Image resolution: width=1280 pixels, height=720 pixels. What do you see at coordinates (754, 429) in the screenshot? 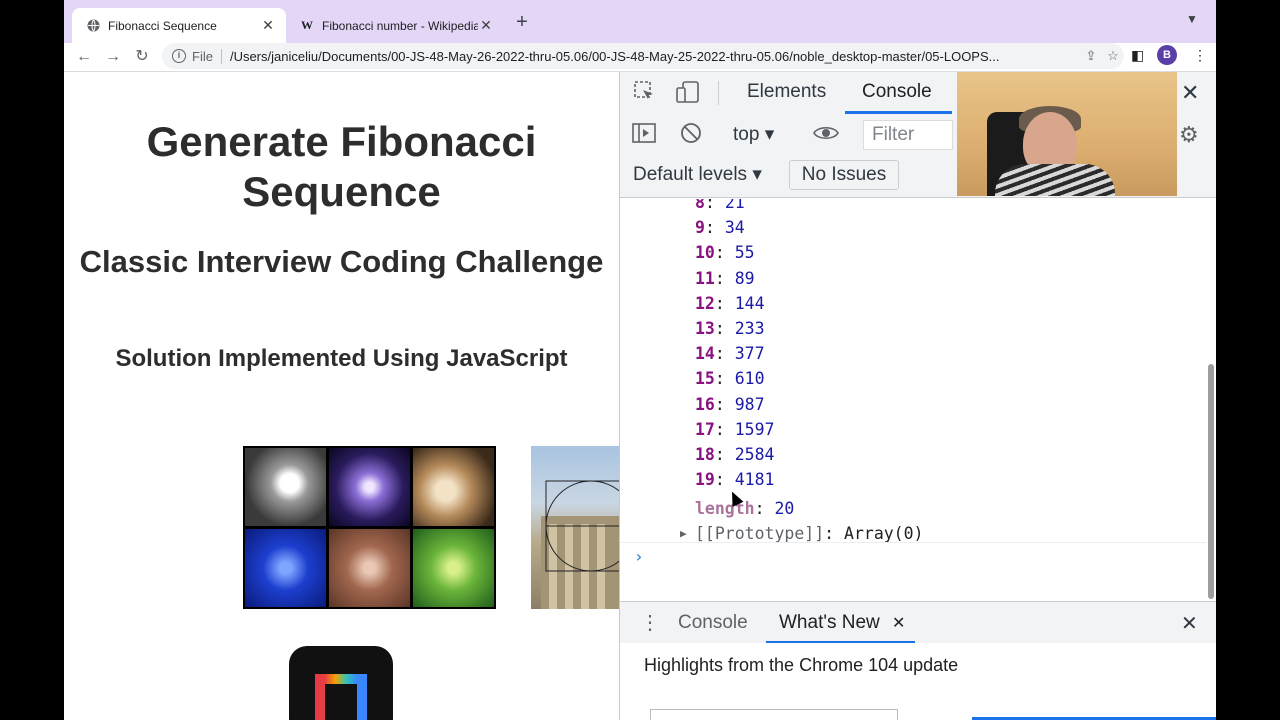
I see `array-value: 1597` at bounding box center [754, 429].